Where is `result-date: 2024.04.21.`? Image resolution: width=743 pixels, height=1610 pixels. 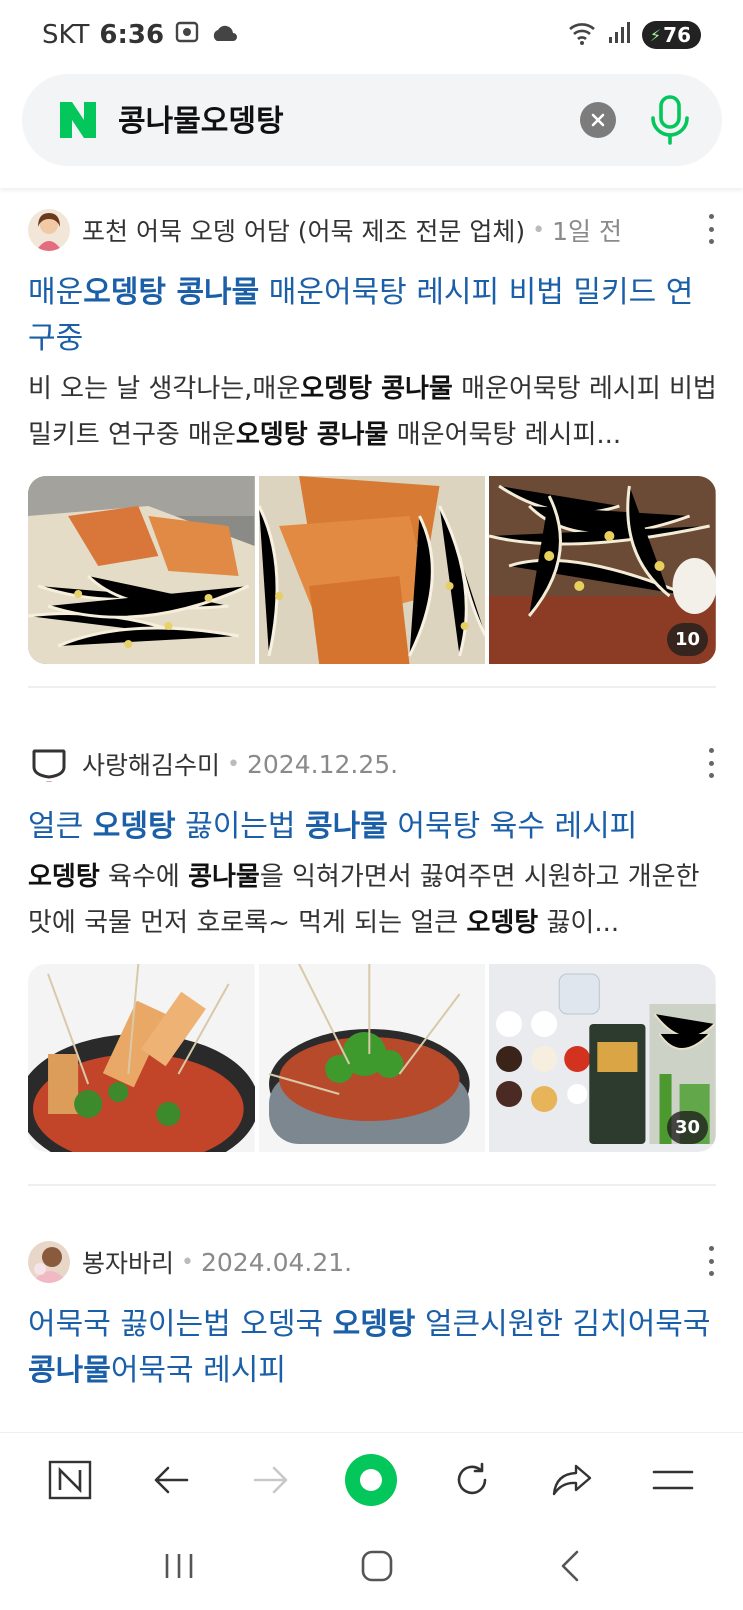
result-date: 2024.04.21. is located at coordinates (277, 1262).